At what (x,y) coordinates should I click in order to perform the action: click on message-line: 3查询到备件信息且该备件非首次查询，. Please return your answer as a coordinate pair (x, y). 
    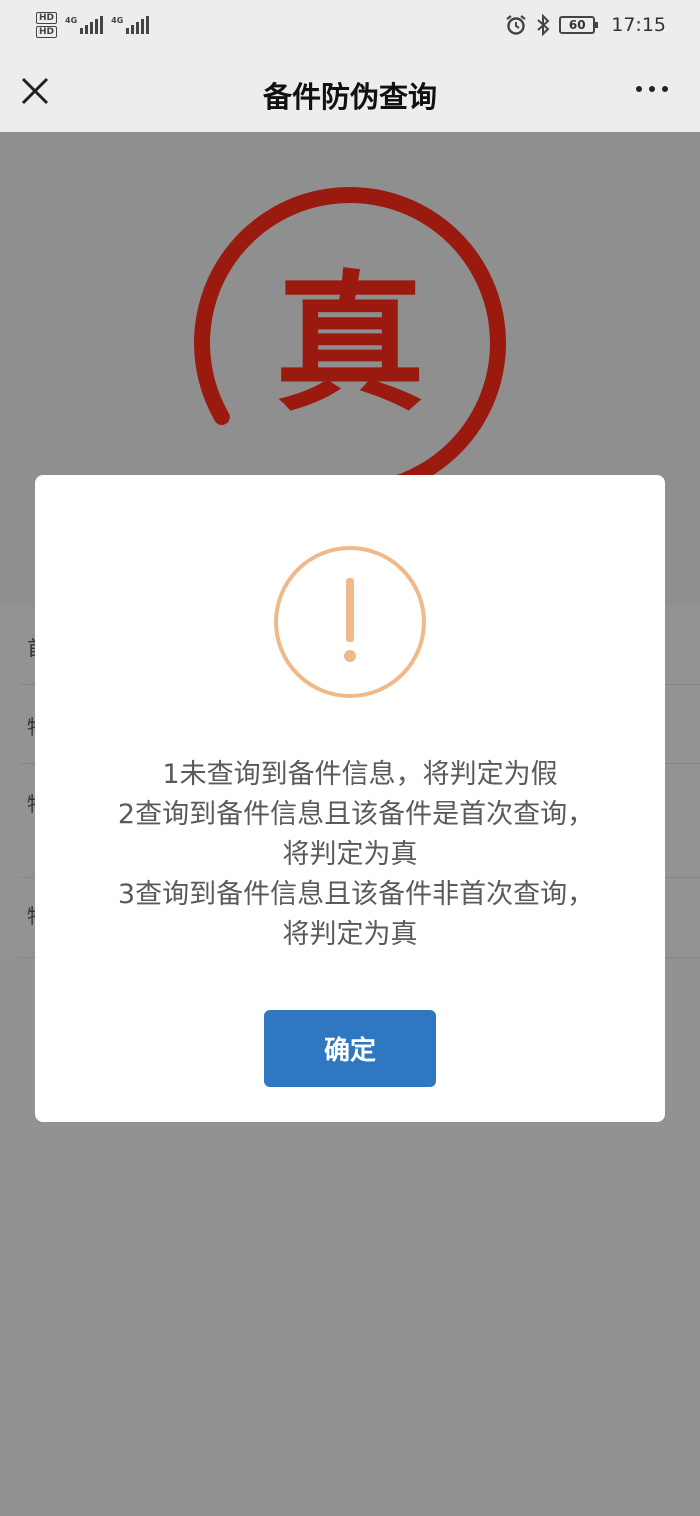
    Looking at the image, I should click on (356, 894).